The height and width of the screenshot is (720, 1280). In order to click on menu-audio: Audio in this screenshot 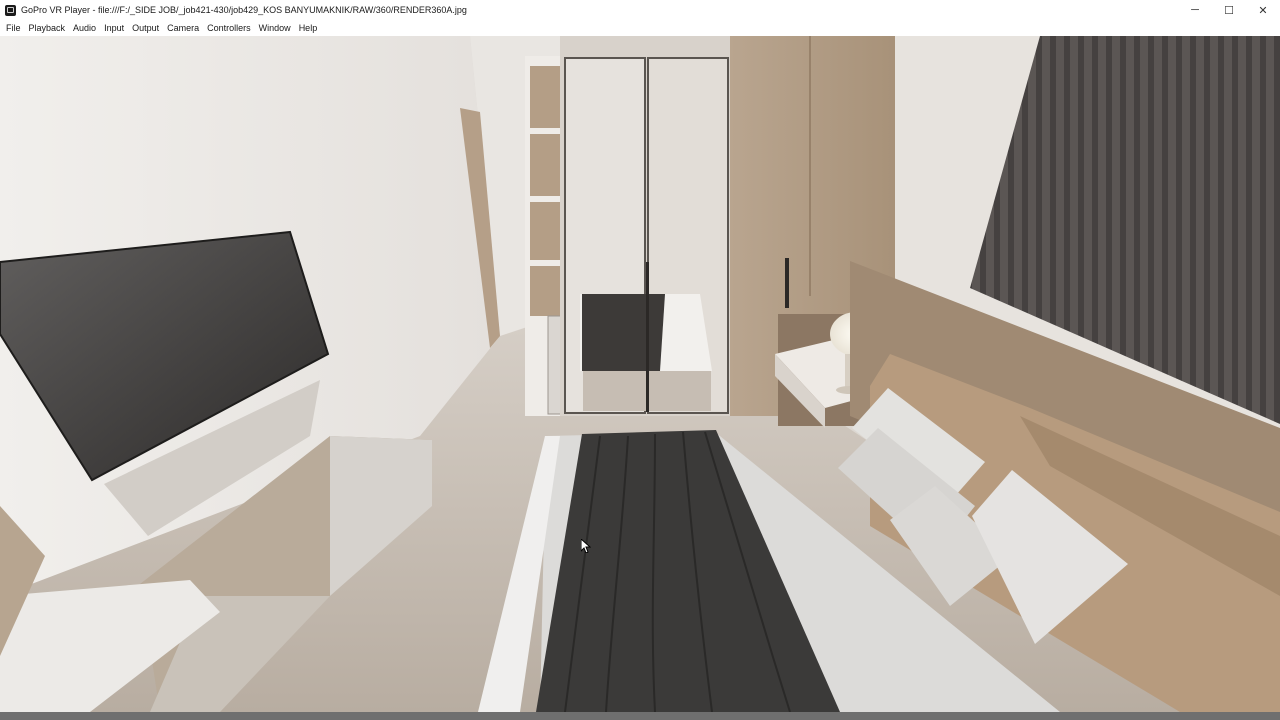, I will do `click(84, 28)`.